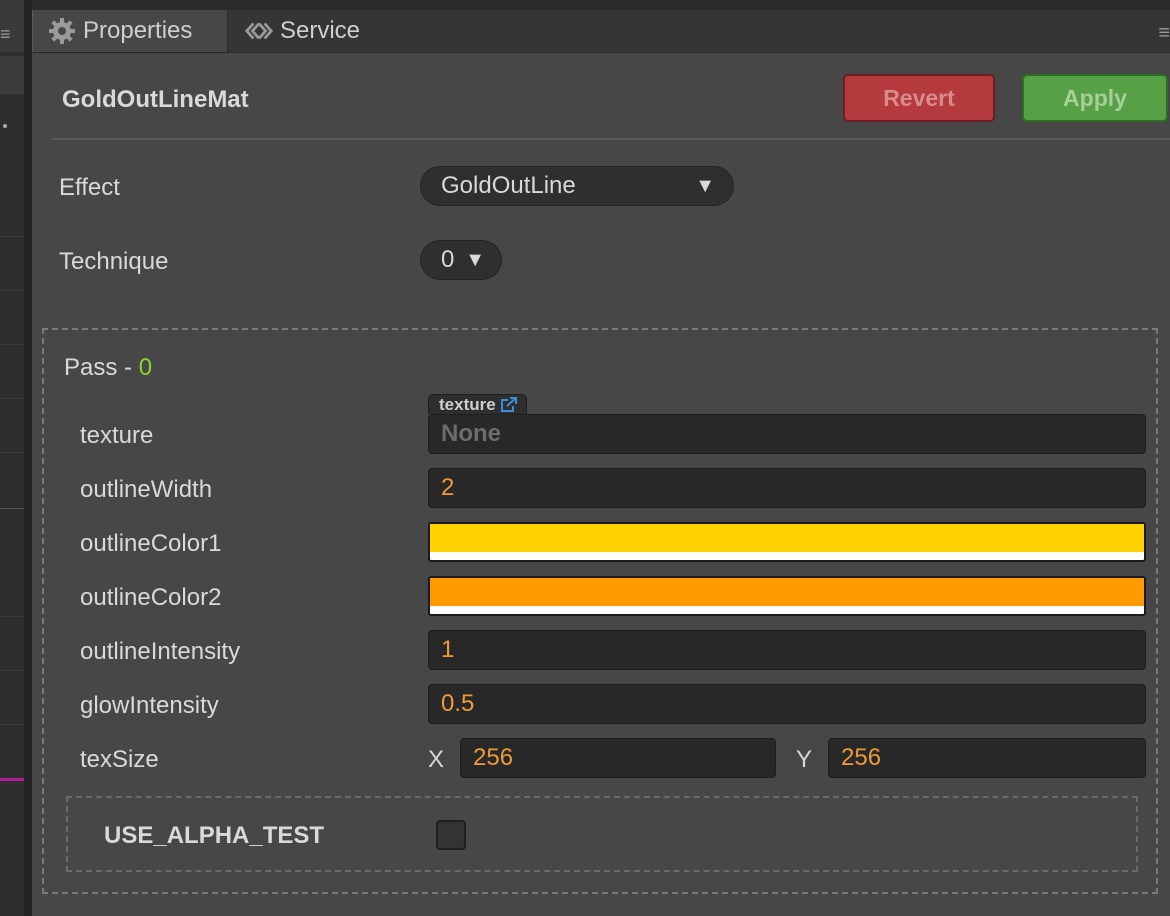 This screenshot has width=1170, height=916. Describe the element at coordinates (5, 34) in the screenshot. I see `adjacent-panel-menu-icon: ≡` at that location.